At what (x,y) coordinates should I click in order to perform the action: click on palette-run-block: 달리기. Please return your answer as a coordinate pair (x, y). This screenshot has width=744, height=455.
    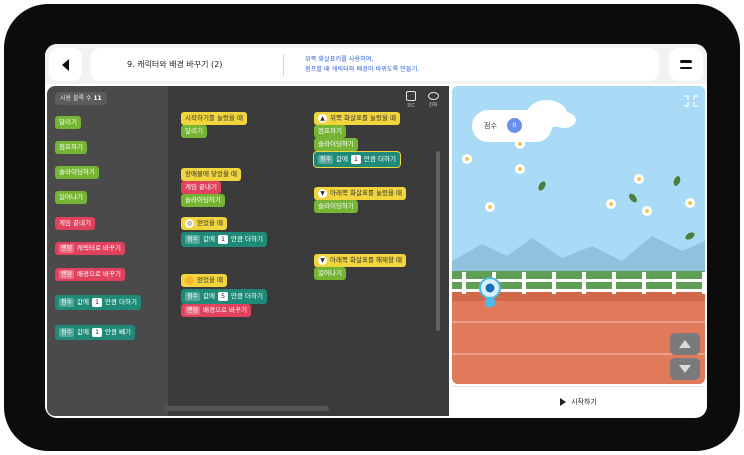
    Looking at the image, I should click on (68, 122).